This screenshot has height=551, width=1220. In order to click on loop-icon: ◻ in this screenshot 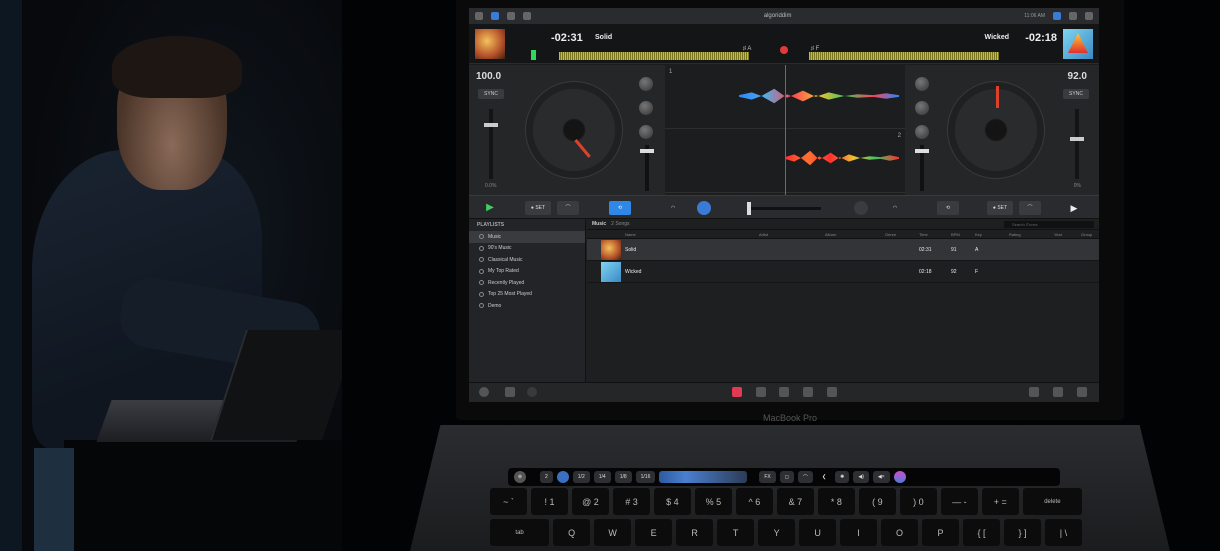, I will do `click(786, 477)`.